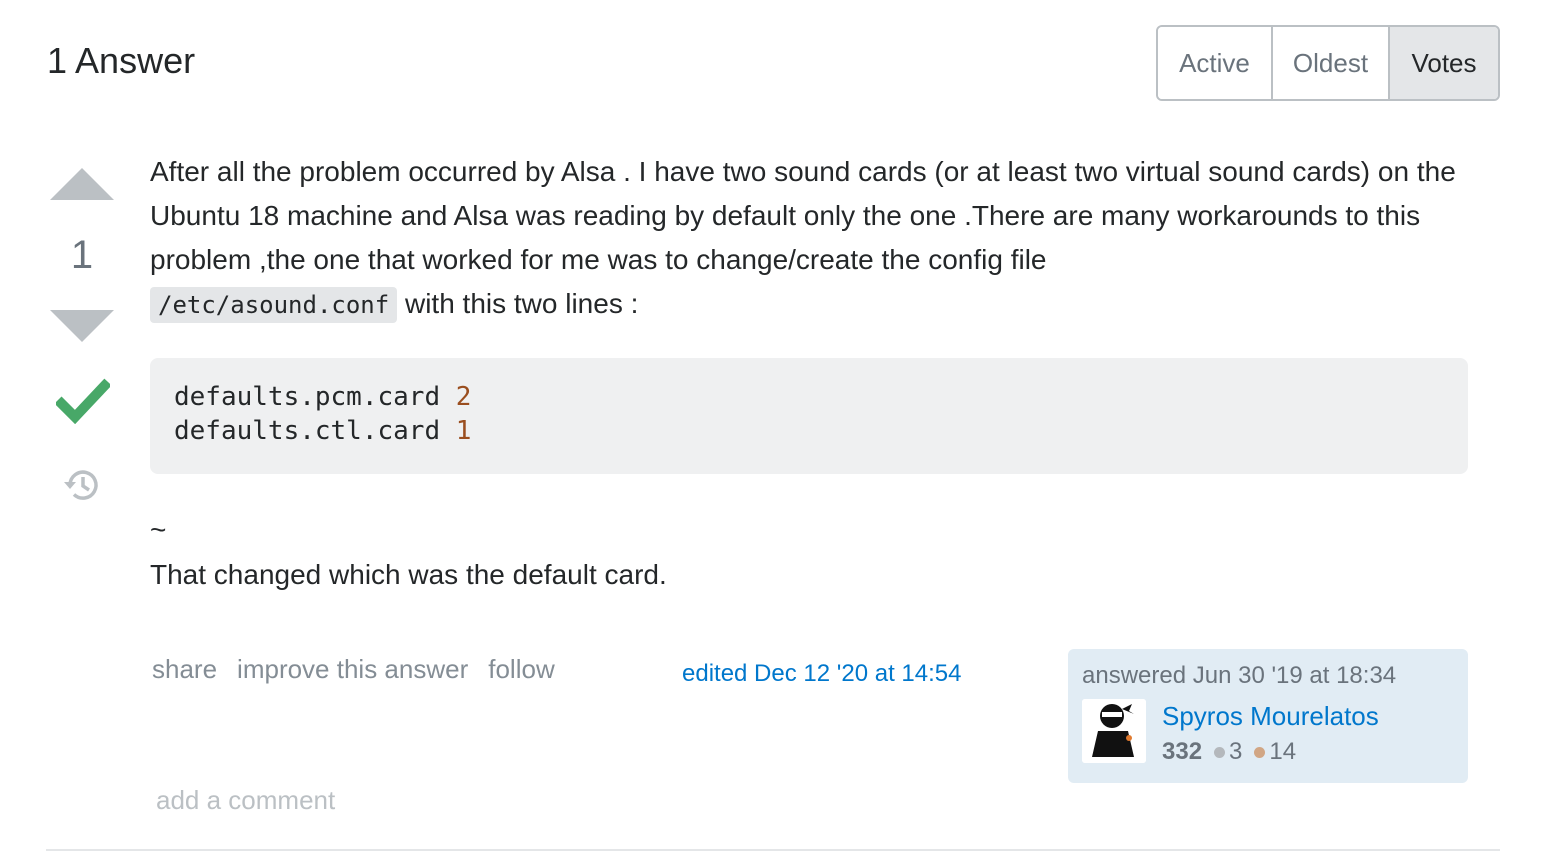 This screenshot has width=1544, height=866. I want to click on post-menu: share improve this answer follow, so click(353, 669).